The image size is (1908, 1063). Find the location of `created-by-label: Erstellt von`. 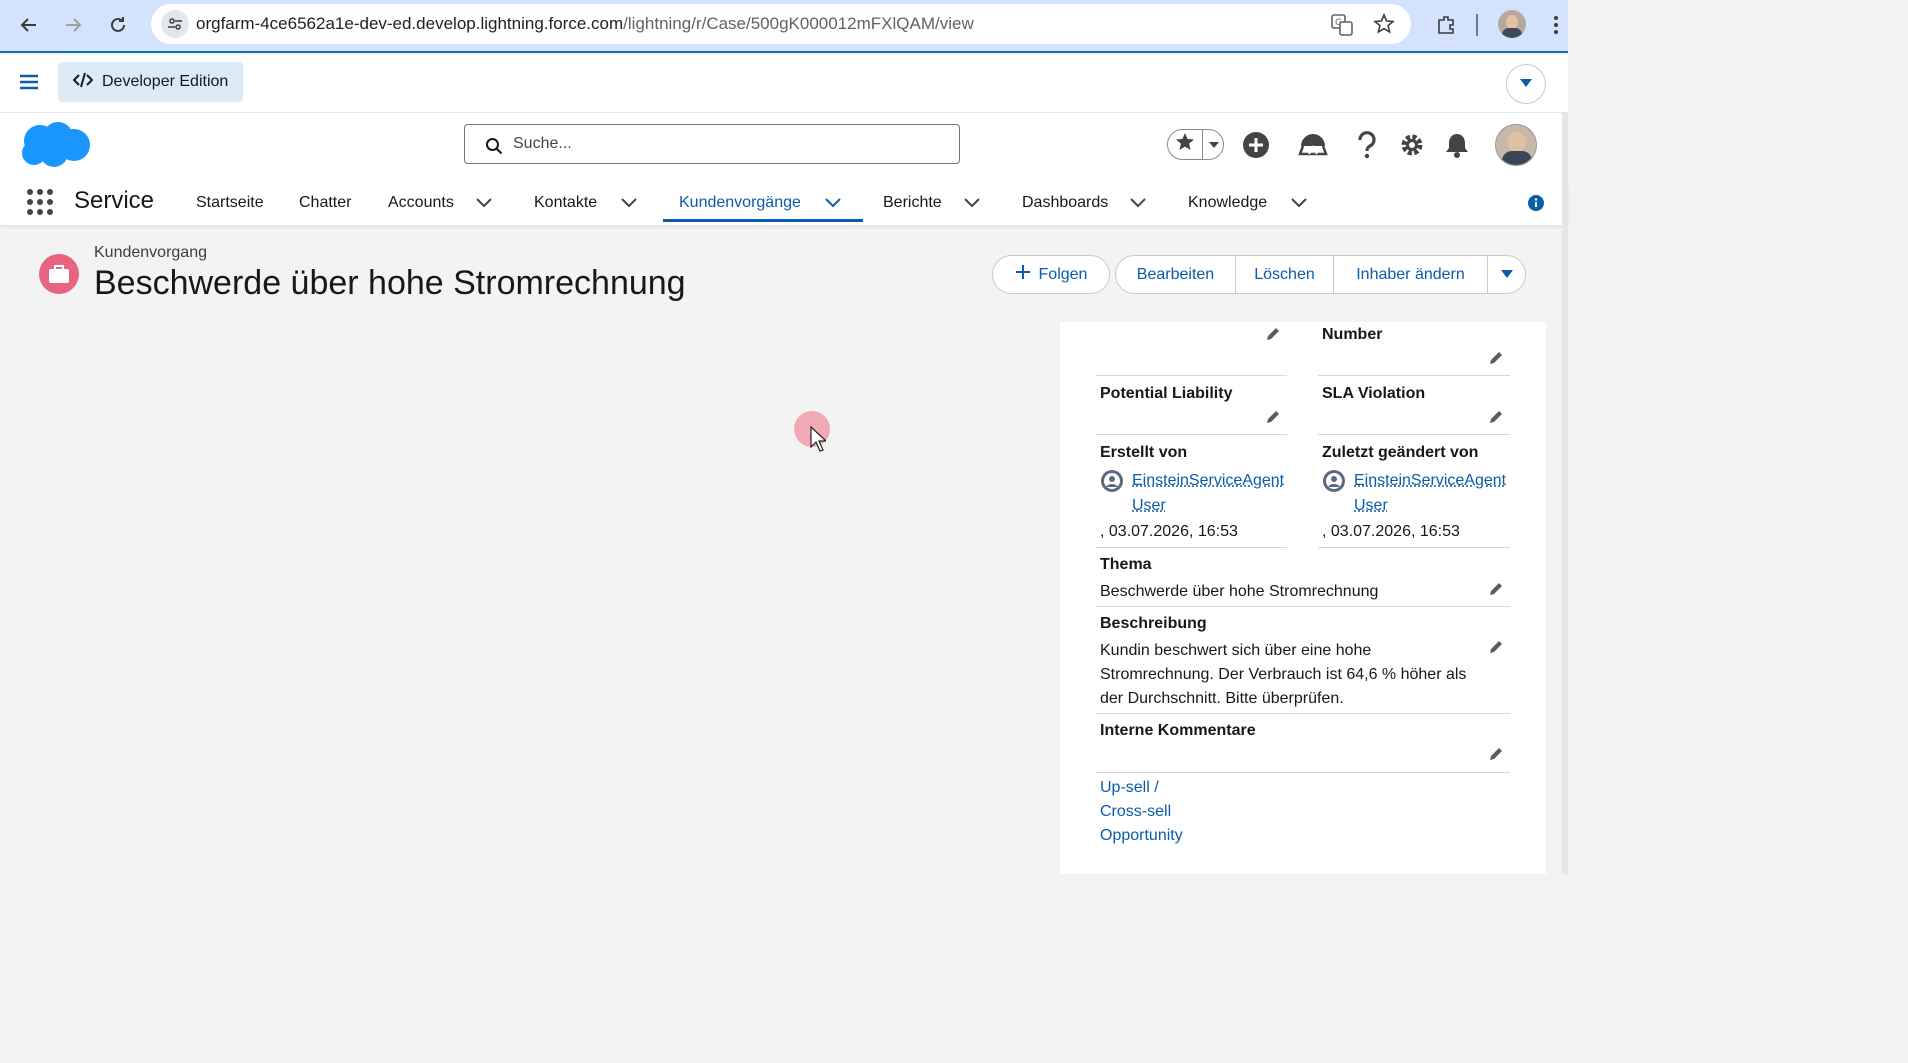

created-by-label: Erstellt von is located at coordinates (1144, 452).